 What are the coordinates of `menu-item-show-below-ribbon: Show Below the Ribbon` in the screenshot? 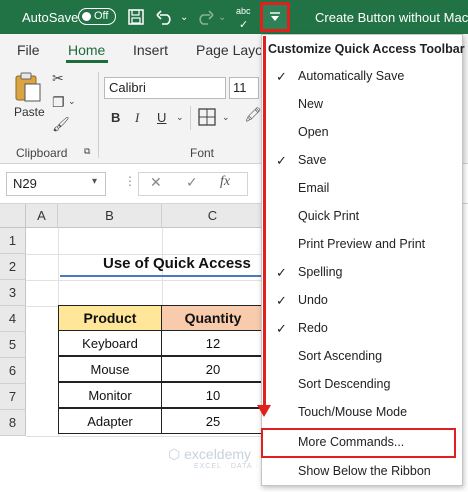 It's located at (362, 472).